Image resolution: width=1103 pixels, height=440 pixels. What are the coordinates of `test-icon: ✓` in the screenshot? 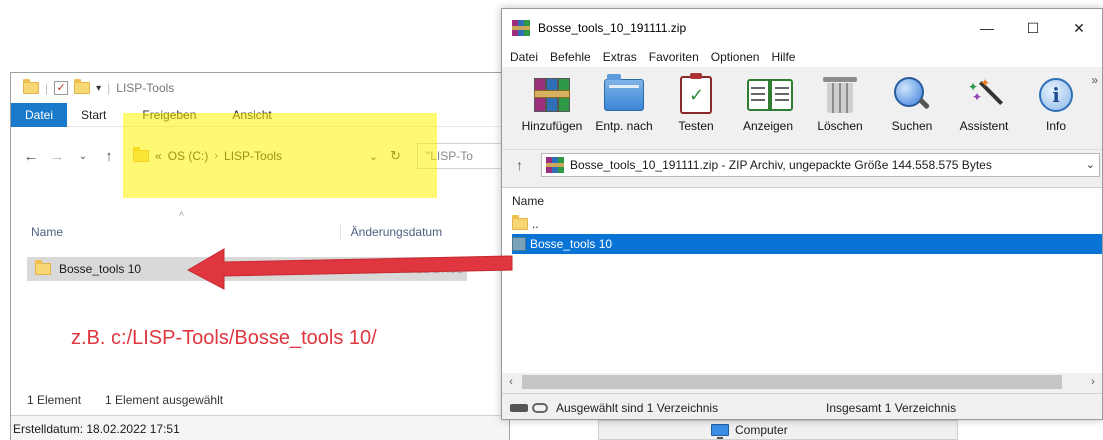 It's located at (696, 93).